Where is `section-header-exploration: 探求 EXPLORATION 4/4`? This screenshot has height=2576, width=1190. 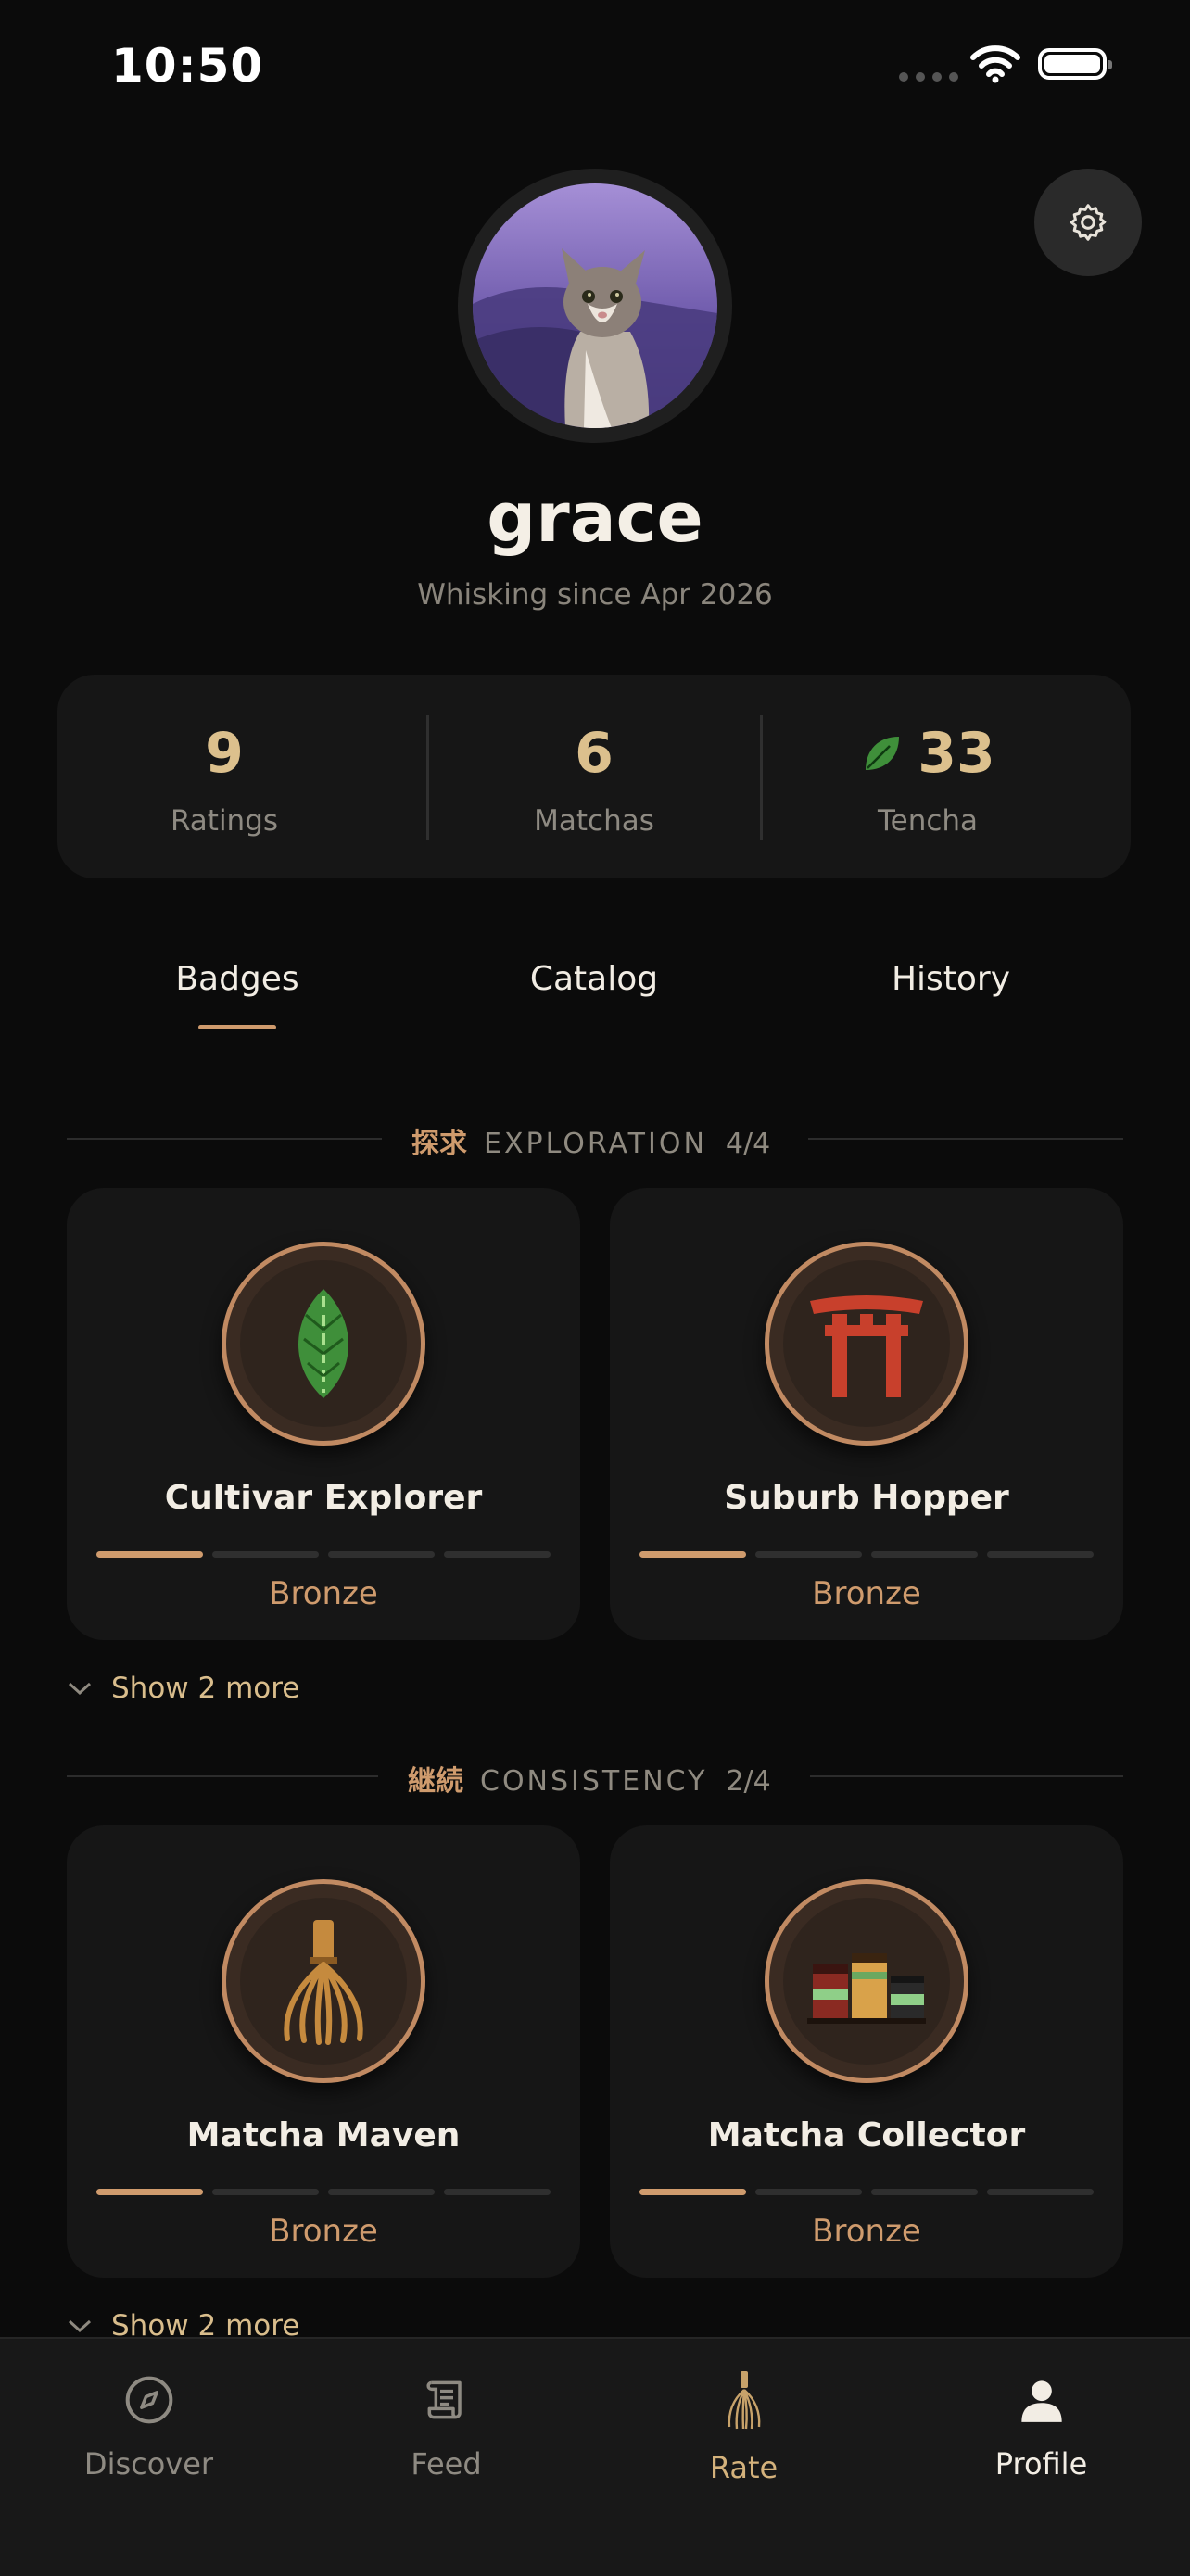 section-header-exploration: 探求 EXPLORATION 4/4 is located at coordinates (590, 1141).